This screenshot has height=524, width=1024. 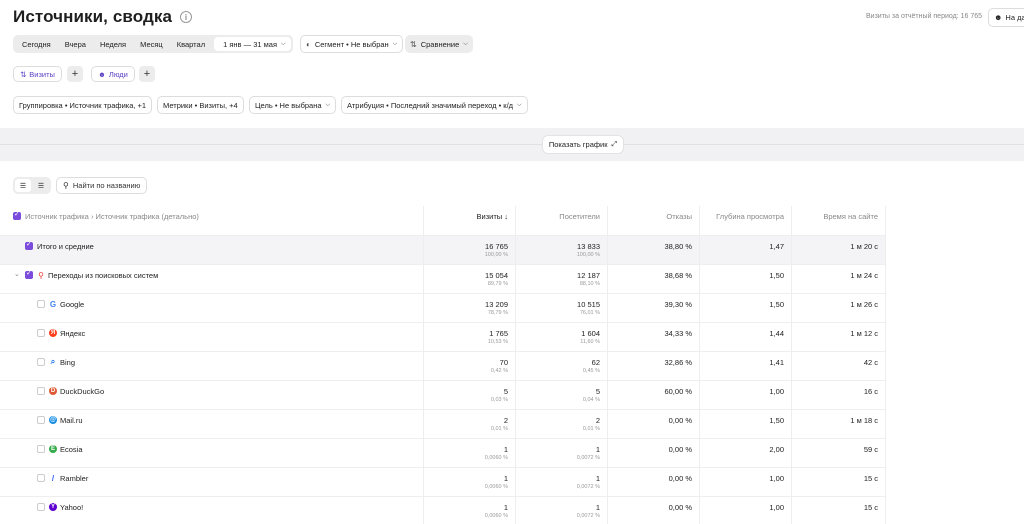 What do you see at coordinates (746, 220) in the screenshot?
I see `column-depth: Глубина просмотра` at bounding box center [746, 220].